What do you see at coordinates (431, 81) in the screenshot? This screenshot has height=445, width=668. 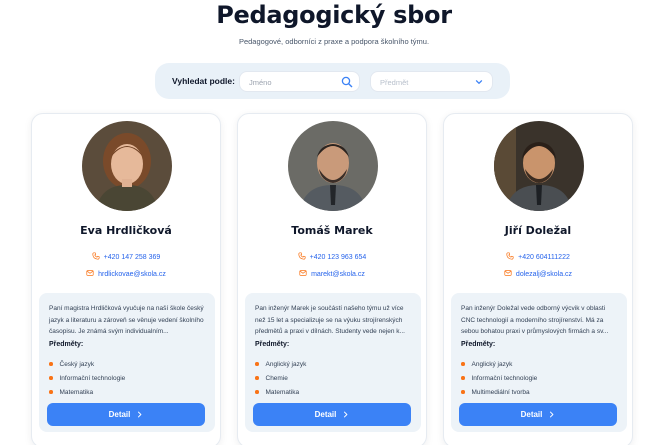 I see `subject-select: Předmět` at bounding box center [431, 81].